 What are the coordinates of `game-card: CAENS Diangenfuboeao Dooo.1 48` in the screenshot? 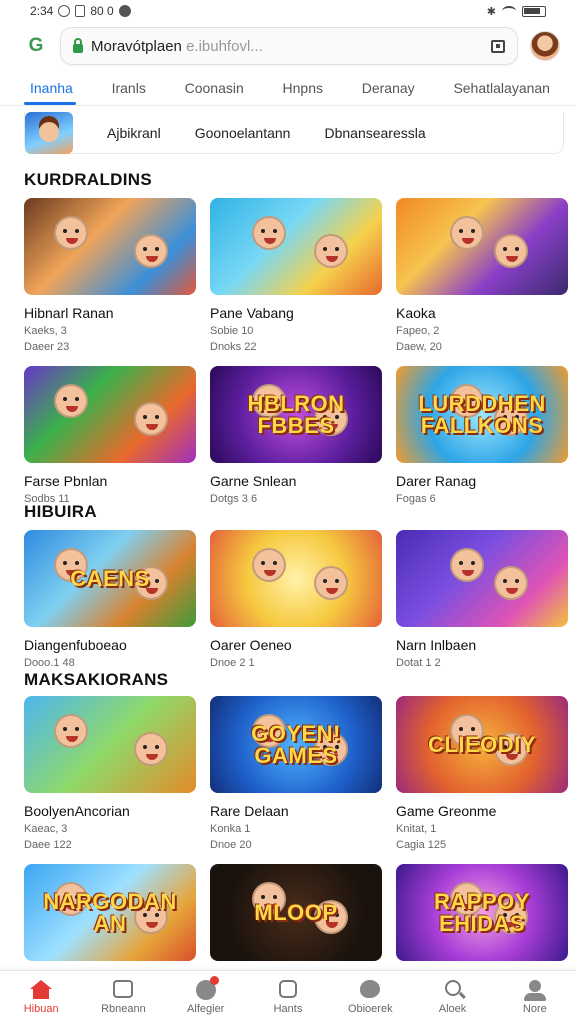 It's located at (110, 599).